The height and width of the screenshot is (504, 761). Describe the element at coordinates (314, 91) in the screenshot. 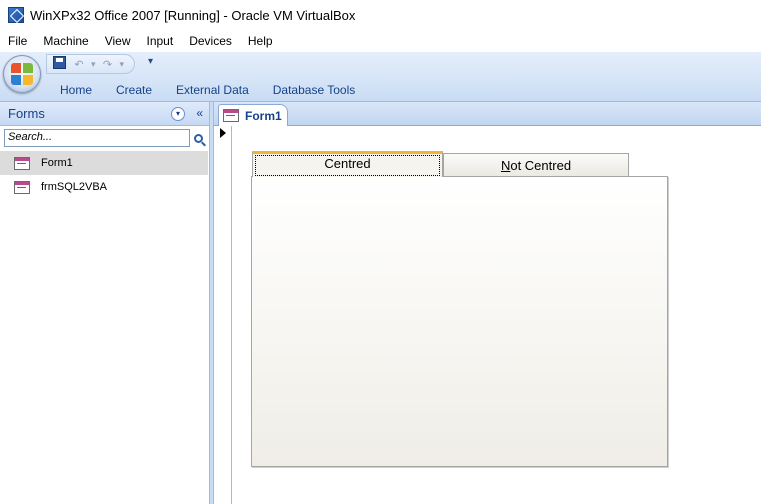

I see `tab-database-tools: Database Tools` at that location.